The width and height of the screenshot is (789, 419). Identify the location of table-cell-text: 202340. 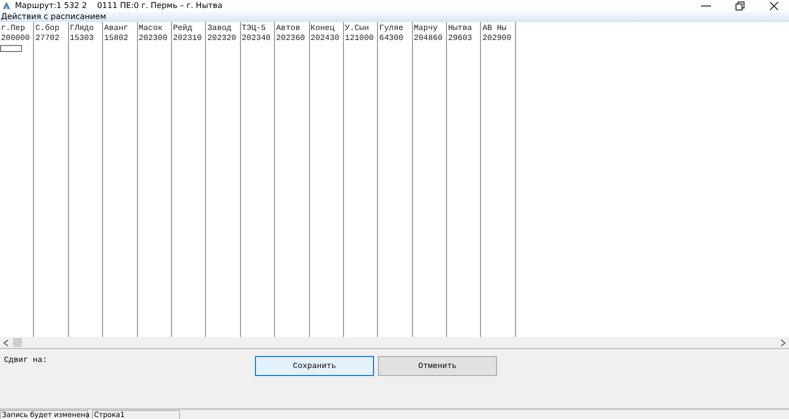
(256, 39).